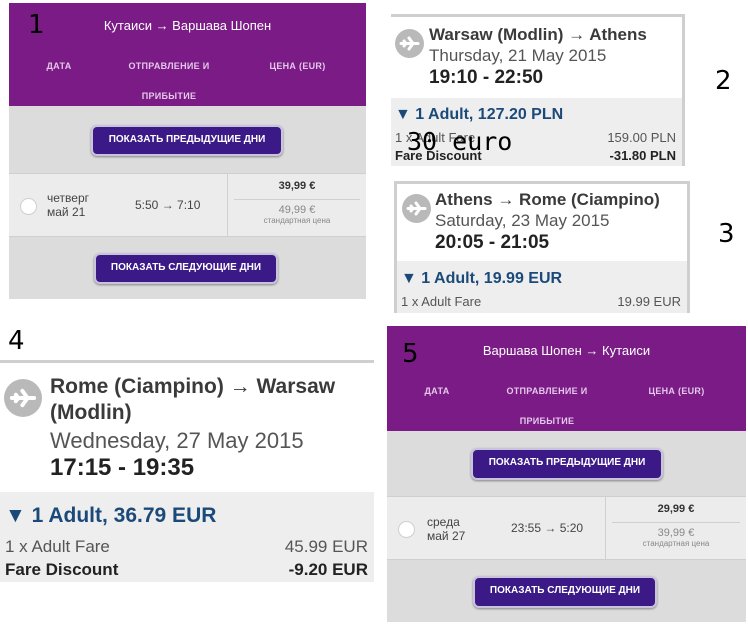 This screenshot has height=628, width=748. What do you see at coordinates (642, 155) in the screenshot?
I see `discount-amount: -31.80 PLN` at bounding box center [642, 155].